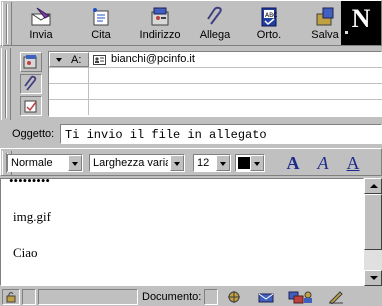 The height and width of the screenshot is (306, 382). What do you see at coordinates (25, 252) in the screenshot?
I see `body-line: Ciao` at bounding box center [25, 252].